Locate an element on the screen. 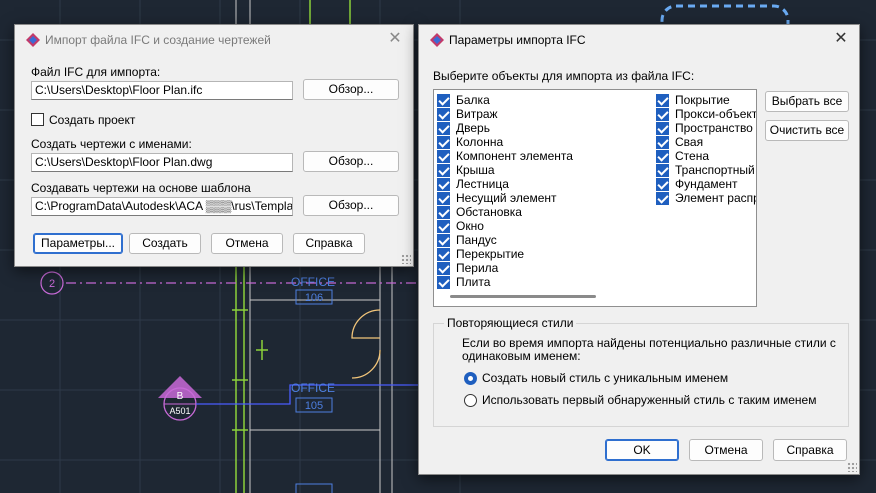 The height and width of the screenshot is (493, 876). object-type-label: Перекрытие is located at coordinates (490, 254).